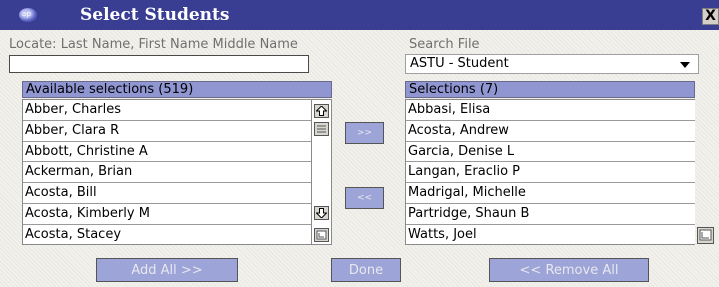 This screenshot has height=287, width=719. Describe the element at coordinates (364, 133) in the screenshot. I see `move-right-button: >>` at that location.